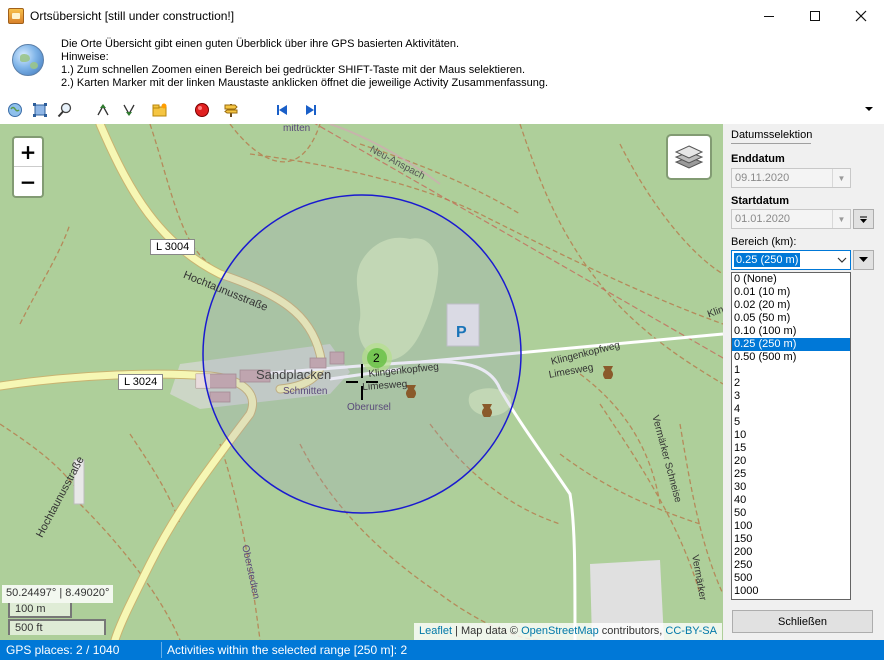 The width and height of the screenshot is (884, 660). What do you see at coordinates (16, 16) in the screenshot?
I see `app-icon` at bounding box center [16, 16].